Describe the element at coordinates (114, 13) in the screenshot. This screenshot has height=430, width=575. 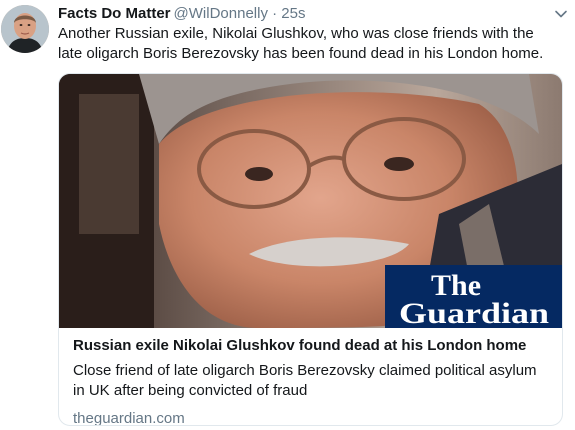
I see `display-name: Facts Do Matter` at that location.